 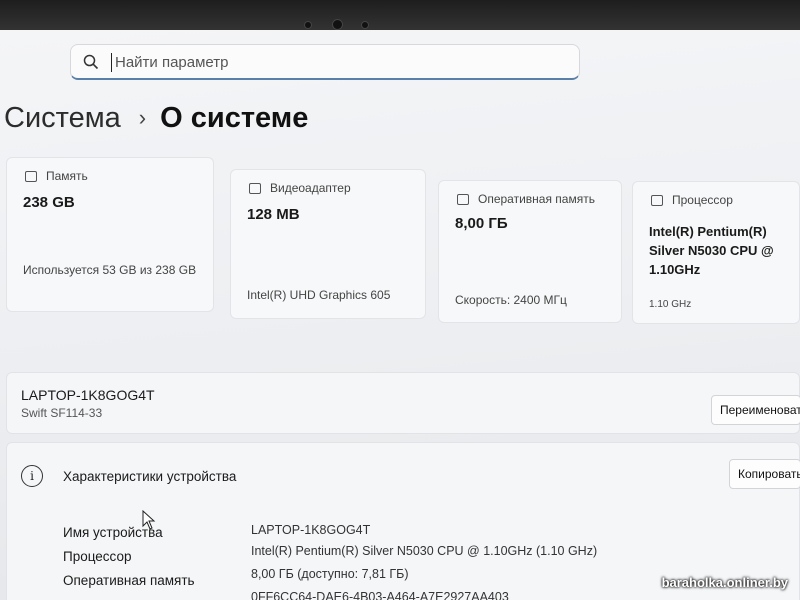 What do you see at coordinates (400, 16) in the screenshot?
I see `laptop-bezel` at bounding box center [400, 16].